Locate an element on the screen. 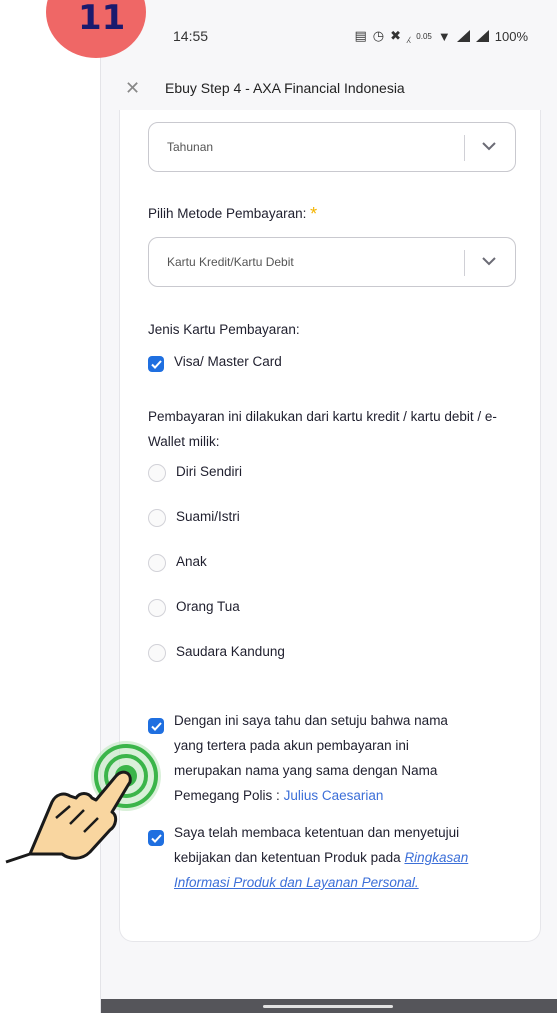 The image size is (557, 1013). system-nav-bar is located at coordinates (329, 1006).